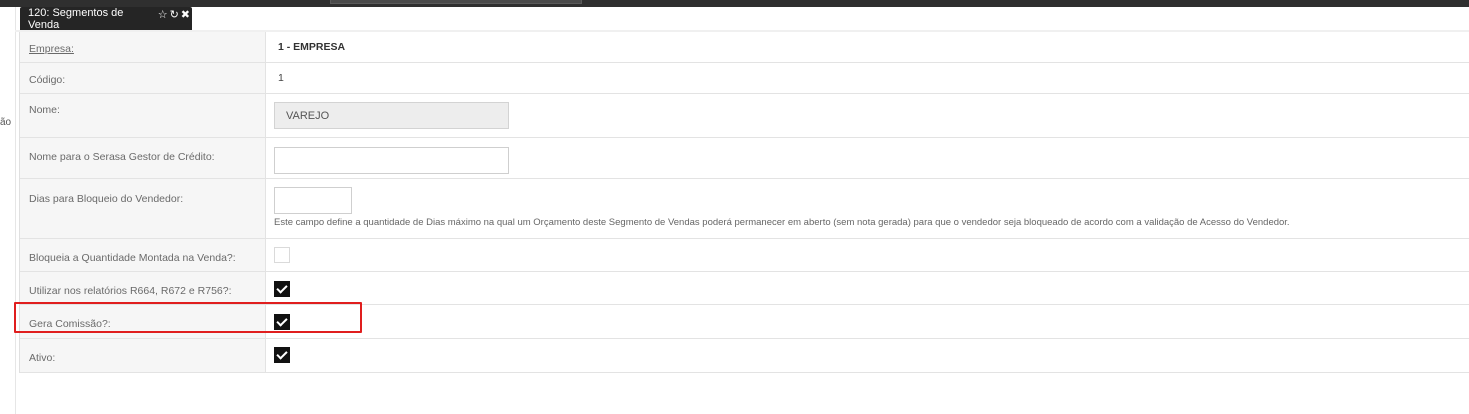 This screenshot has height=414, width=1469. Describe the element at coordinates (734, 3) in the screenshot. I see `top-bar` at that location.